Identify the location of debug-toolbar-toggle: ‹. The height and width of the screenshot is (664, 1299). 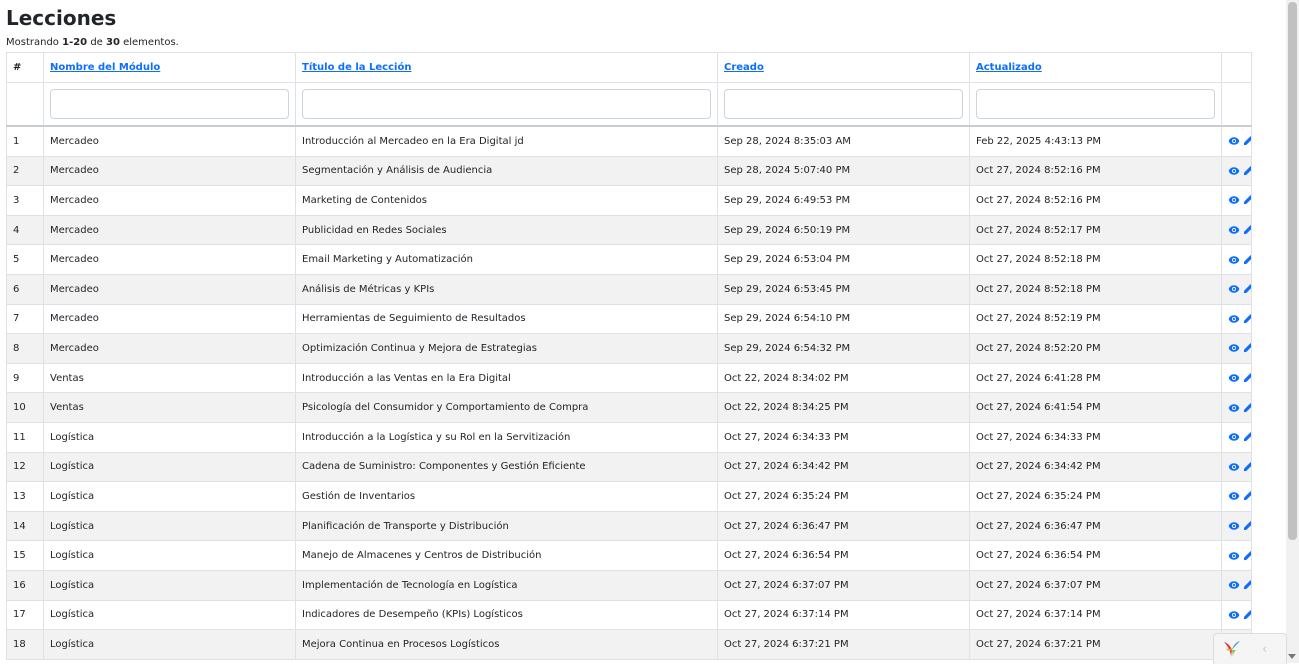
(1264, 649).